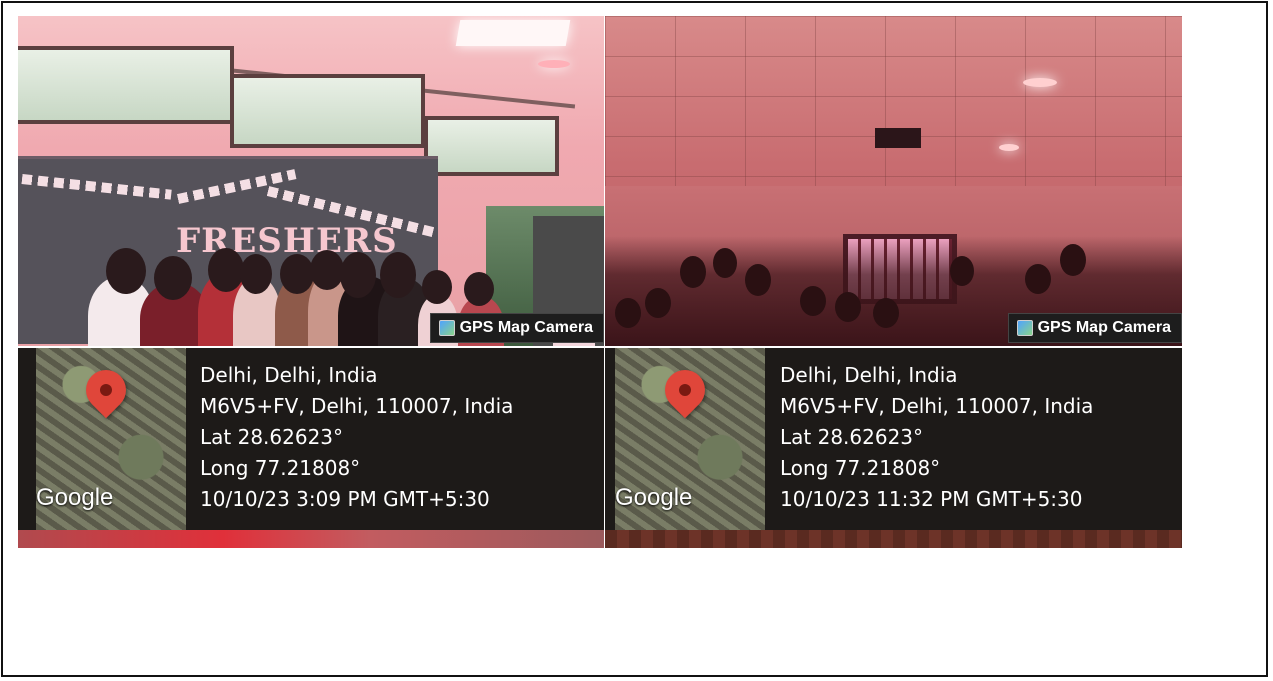  Describe the element at coordinates (513, 33) in the screenshot. I see `ceiling-light` at that location.